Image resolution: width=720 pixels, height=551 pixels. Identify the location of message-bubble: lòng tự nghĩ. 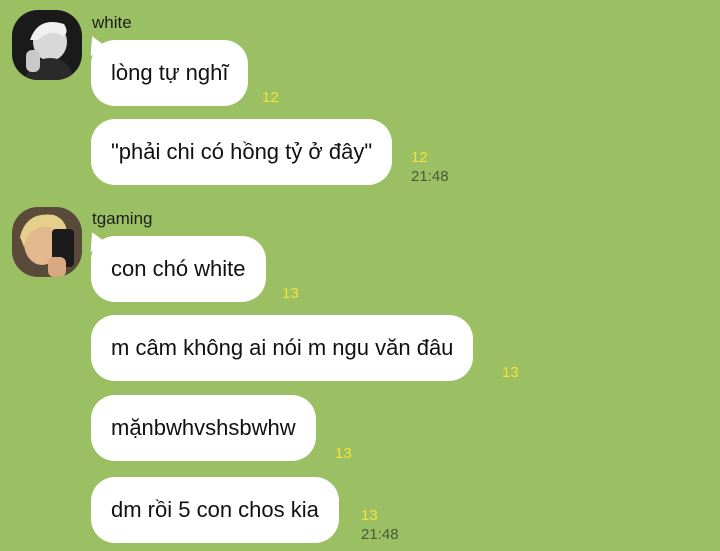
(170, 73).